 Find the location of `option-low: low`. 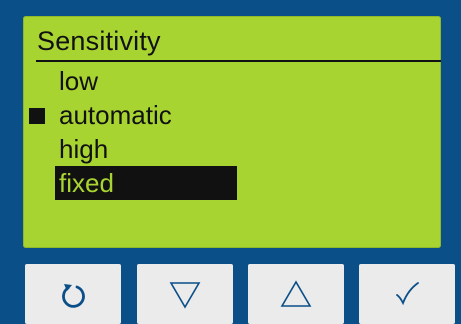

option-low: low is located at coordinates (146, 81).